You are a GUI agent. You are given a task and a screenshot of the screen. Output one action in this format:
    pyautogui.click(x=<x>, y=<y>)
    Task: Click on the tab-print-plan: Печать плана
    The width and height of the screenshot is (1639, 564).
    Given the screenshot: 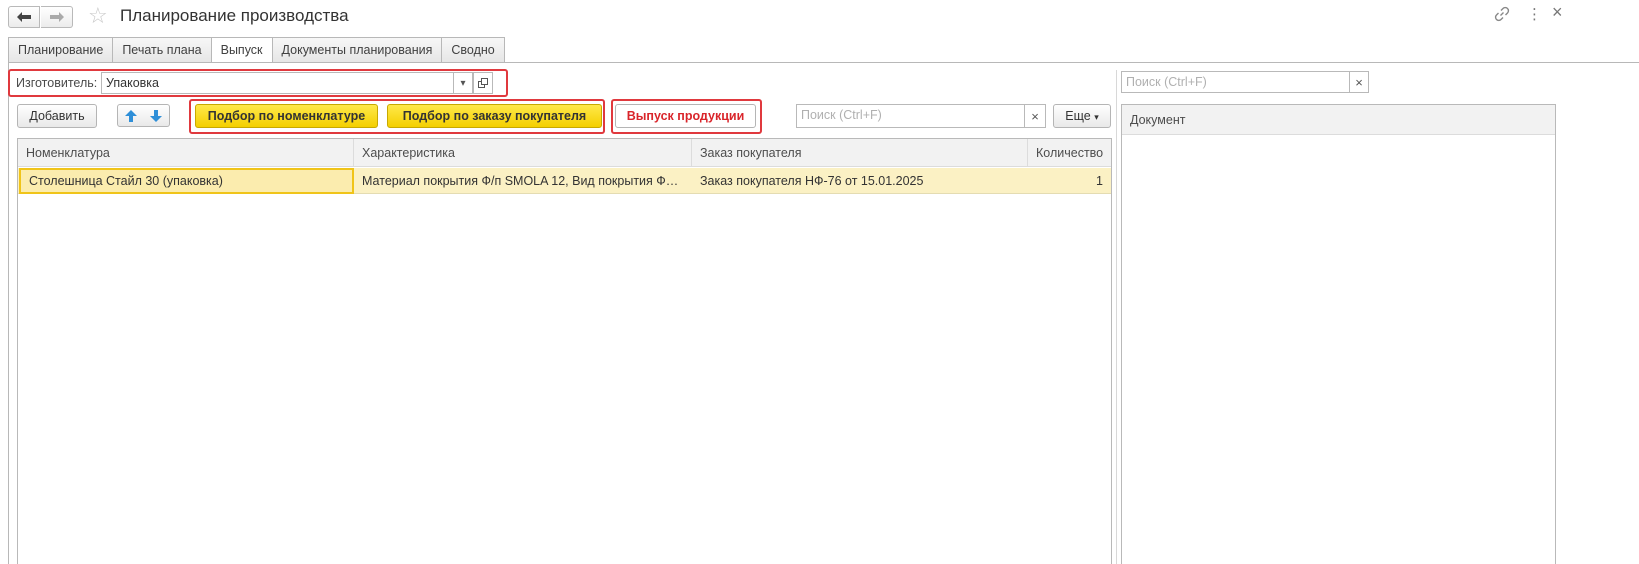 What is the action you would take?
    pyautogui.click(x=161, y=50)
    